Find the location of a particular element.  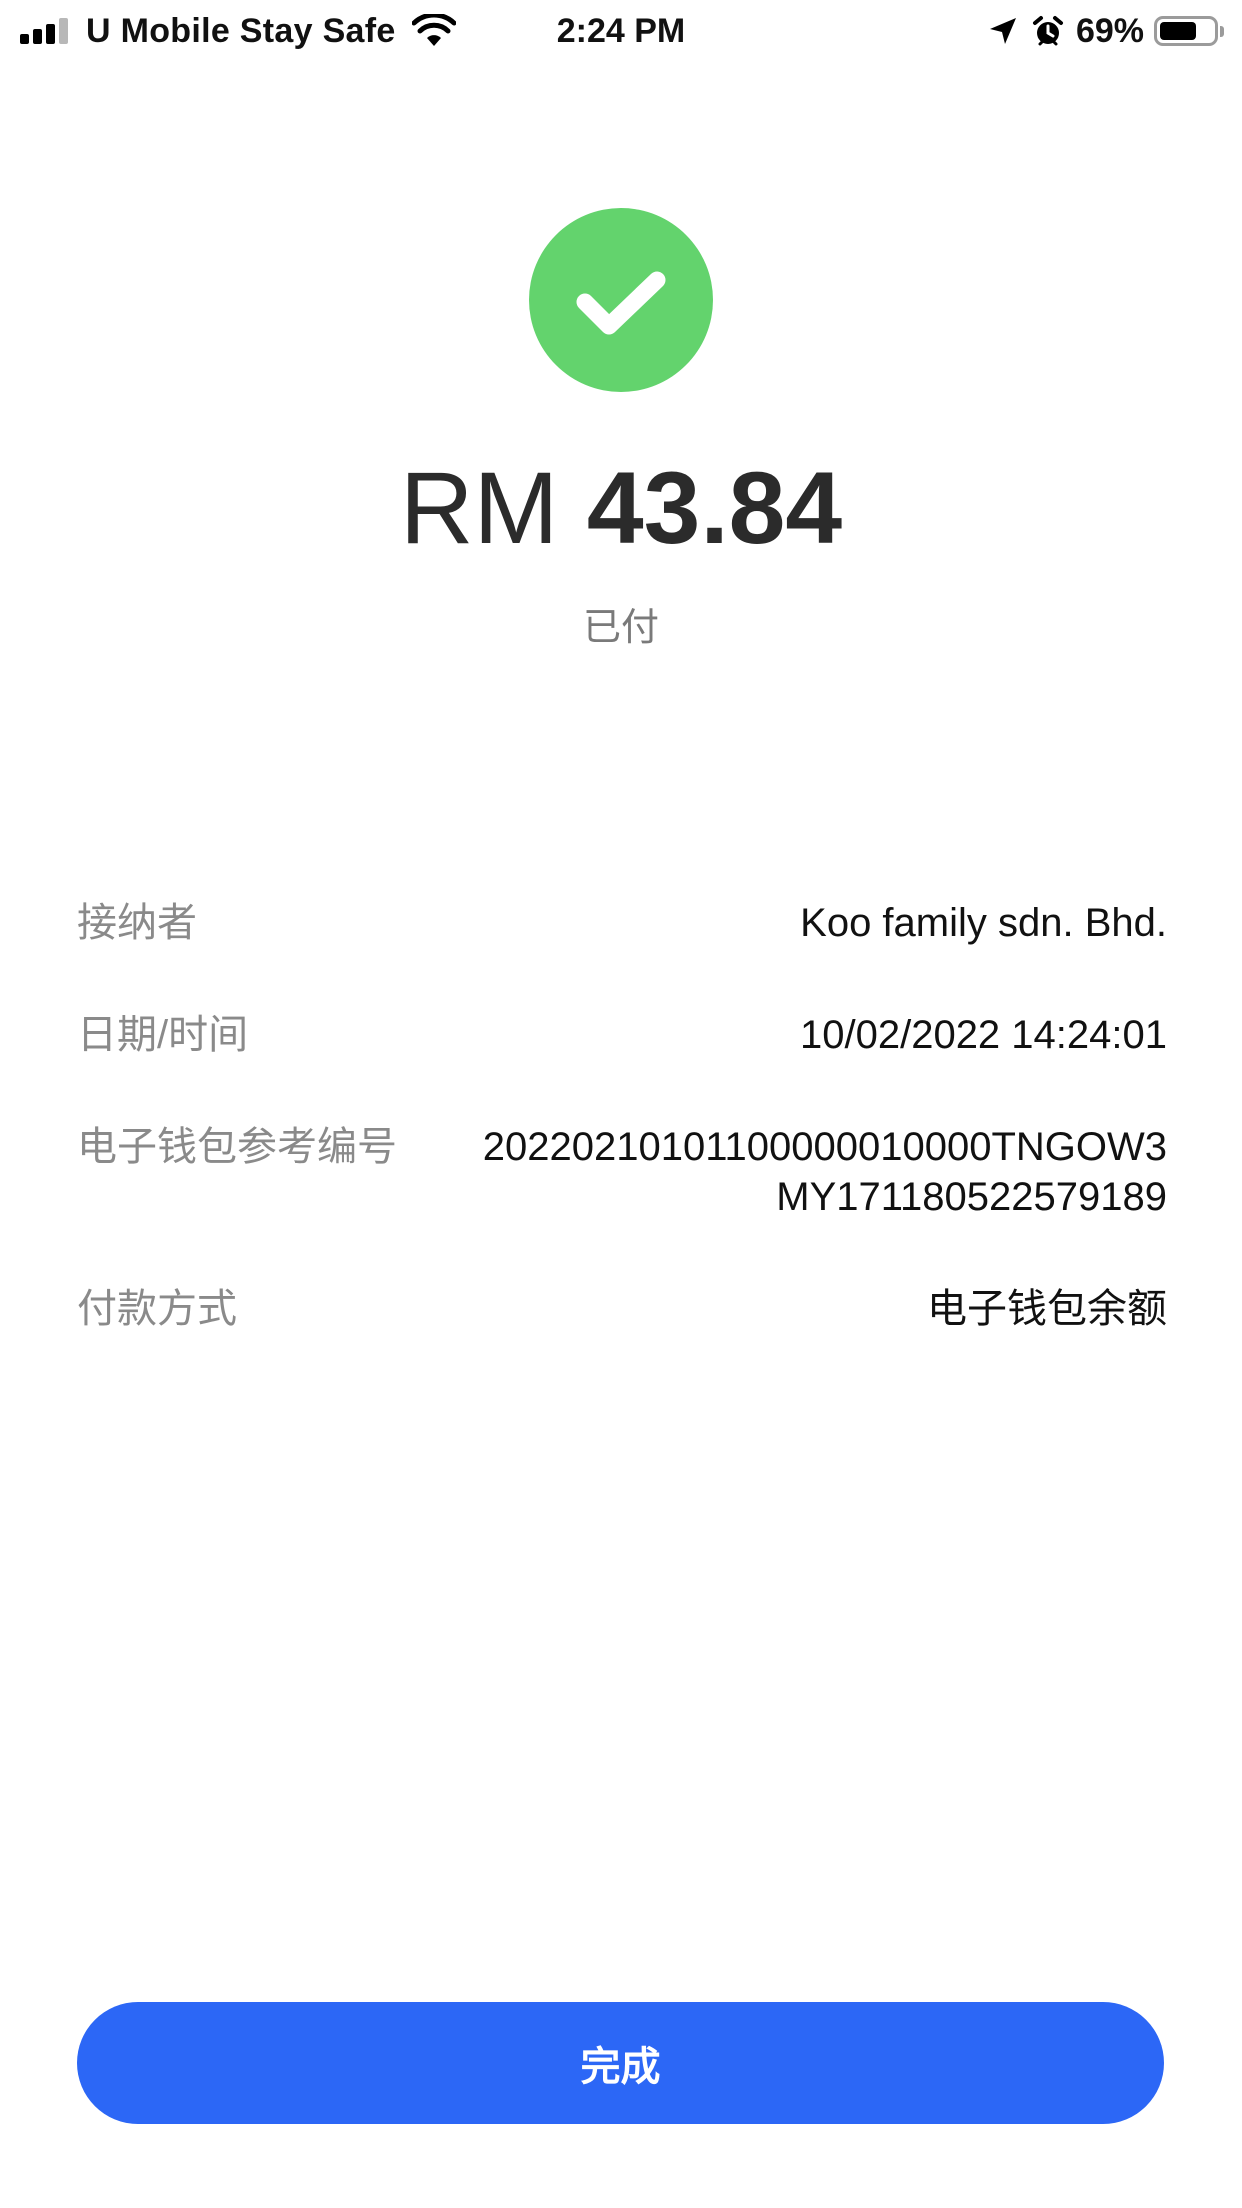

recipient-value: Koo family sdn. Bhd. is located at coordinates (983, 923).